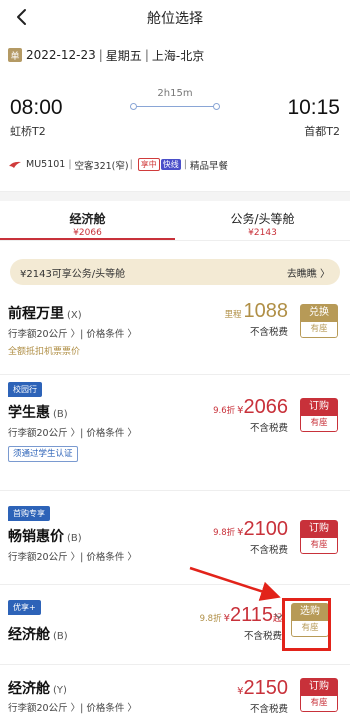 The width and height of the screenshot is (350, 722). I want to click on flight-times: 08:00 虹桥T2 2h15m 10:15 首都T2, so click(175, 103).